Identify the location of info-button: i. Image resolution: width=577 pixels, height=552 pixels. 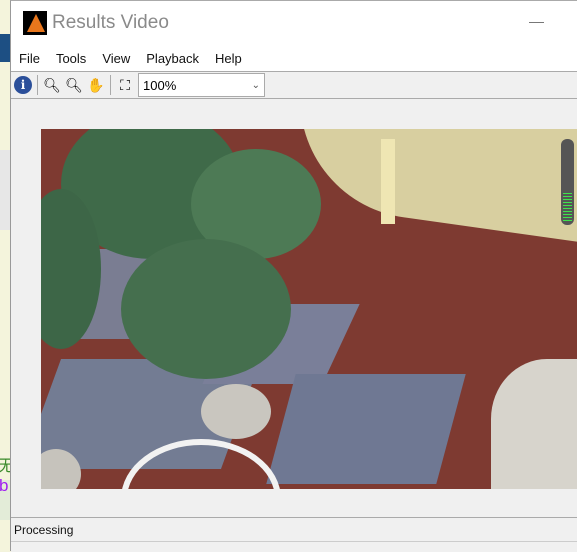
(23, 85).